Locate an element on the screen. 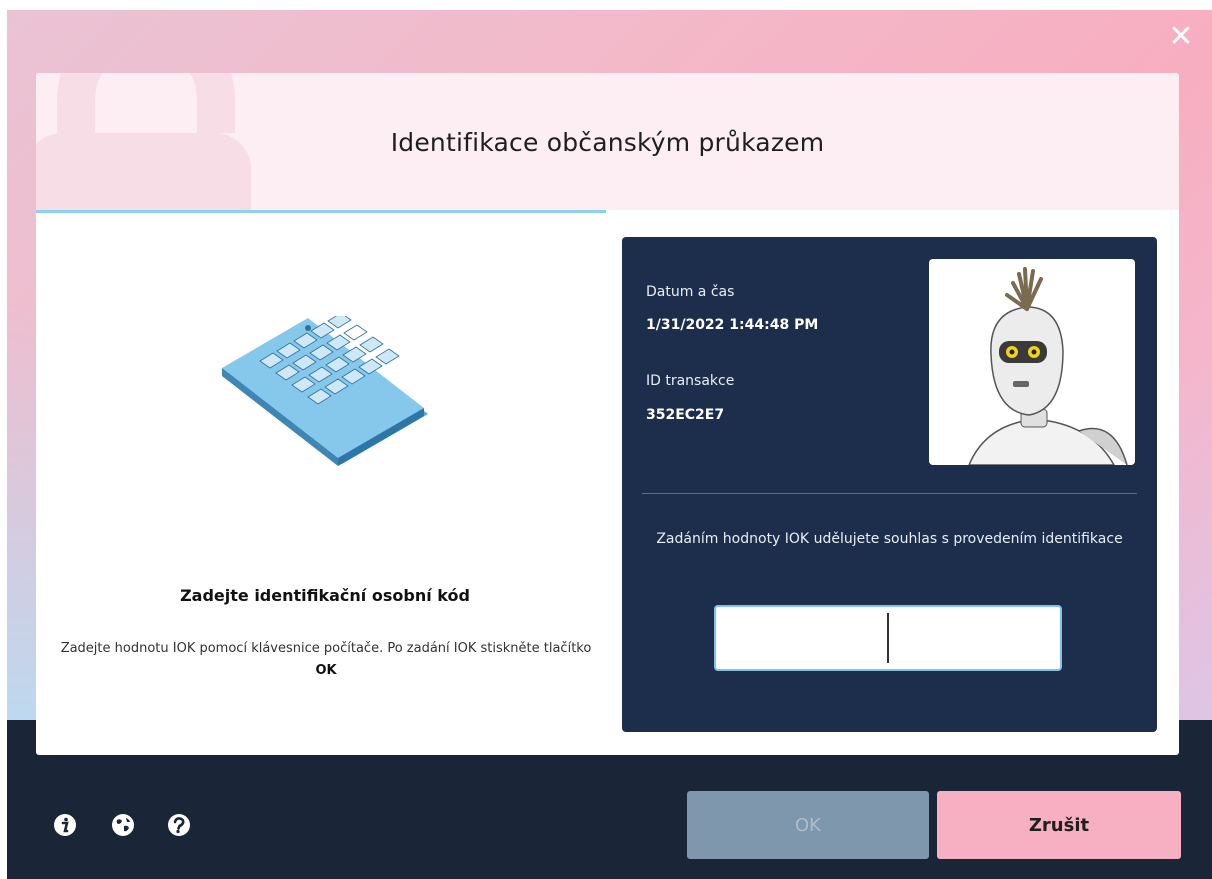 The height and width of the screenshot is (879, 1212). card-divider is located at coordinates (889, 493).